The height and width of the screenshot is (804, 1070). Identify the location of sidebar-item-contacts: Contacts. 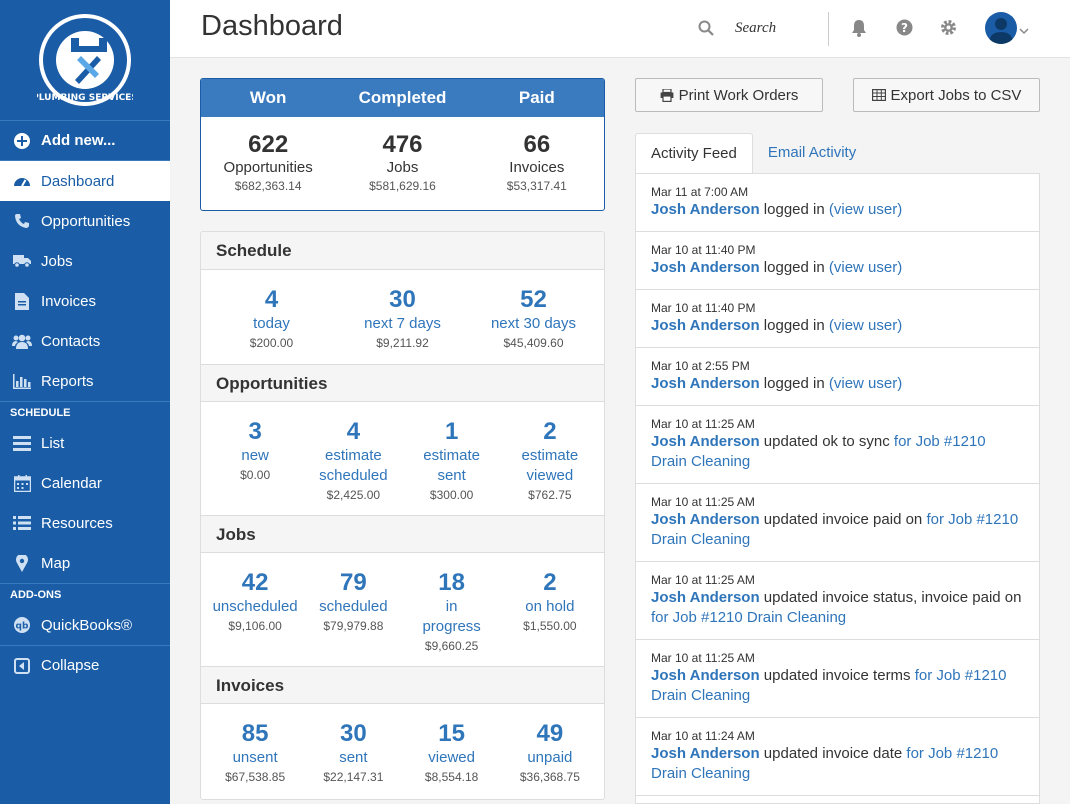
(85, 341).